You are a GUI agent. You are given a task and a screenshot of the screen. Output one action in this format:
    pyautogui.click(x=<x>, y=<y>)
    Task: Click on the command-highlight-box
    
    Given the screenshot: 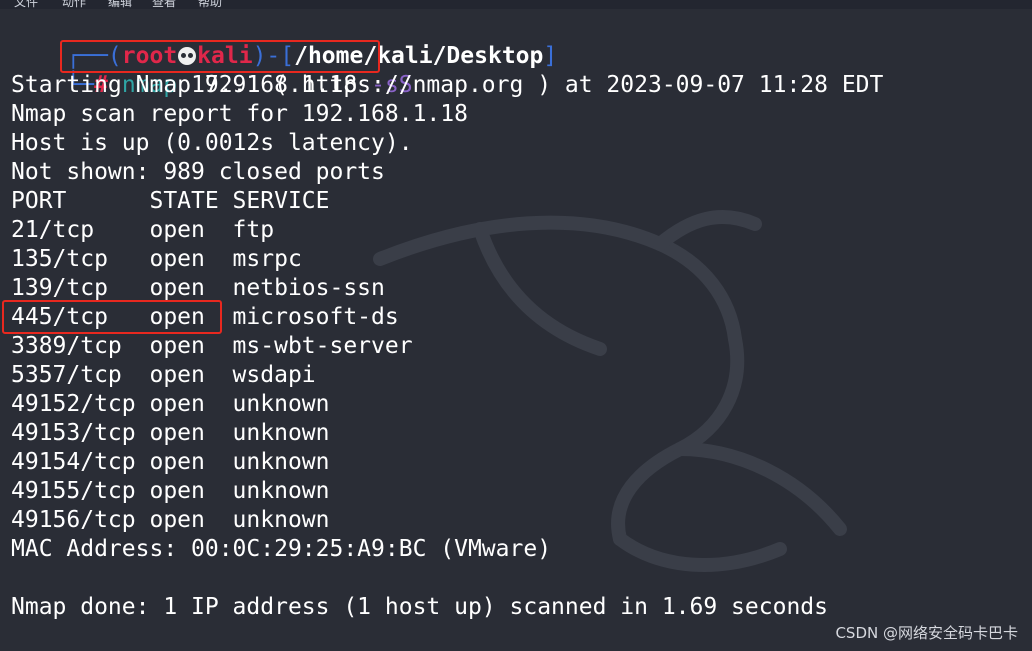 What is the action you would take?
    pyautogui.click(x=220, y=56)
    